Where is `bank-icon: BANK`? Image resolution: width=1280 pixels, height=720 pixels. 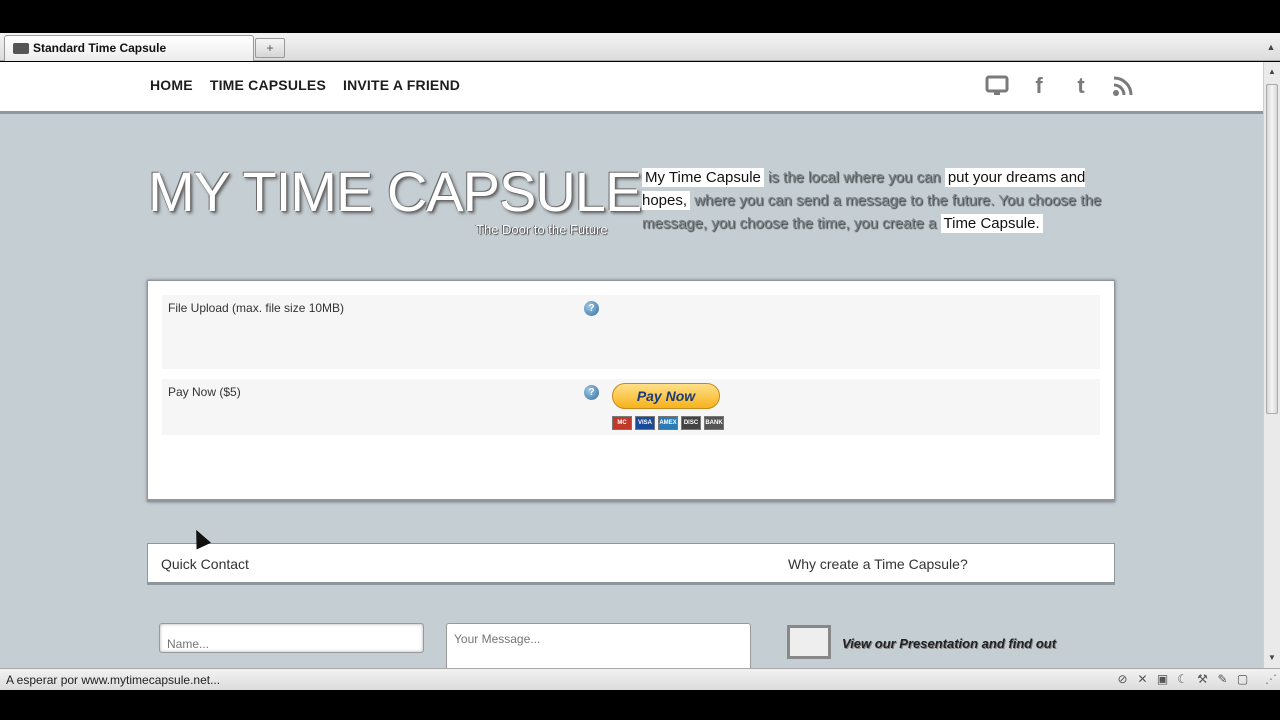
bank-icon: BANK is located at coordinates (714, 423).